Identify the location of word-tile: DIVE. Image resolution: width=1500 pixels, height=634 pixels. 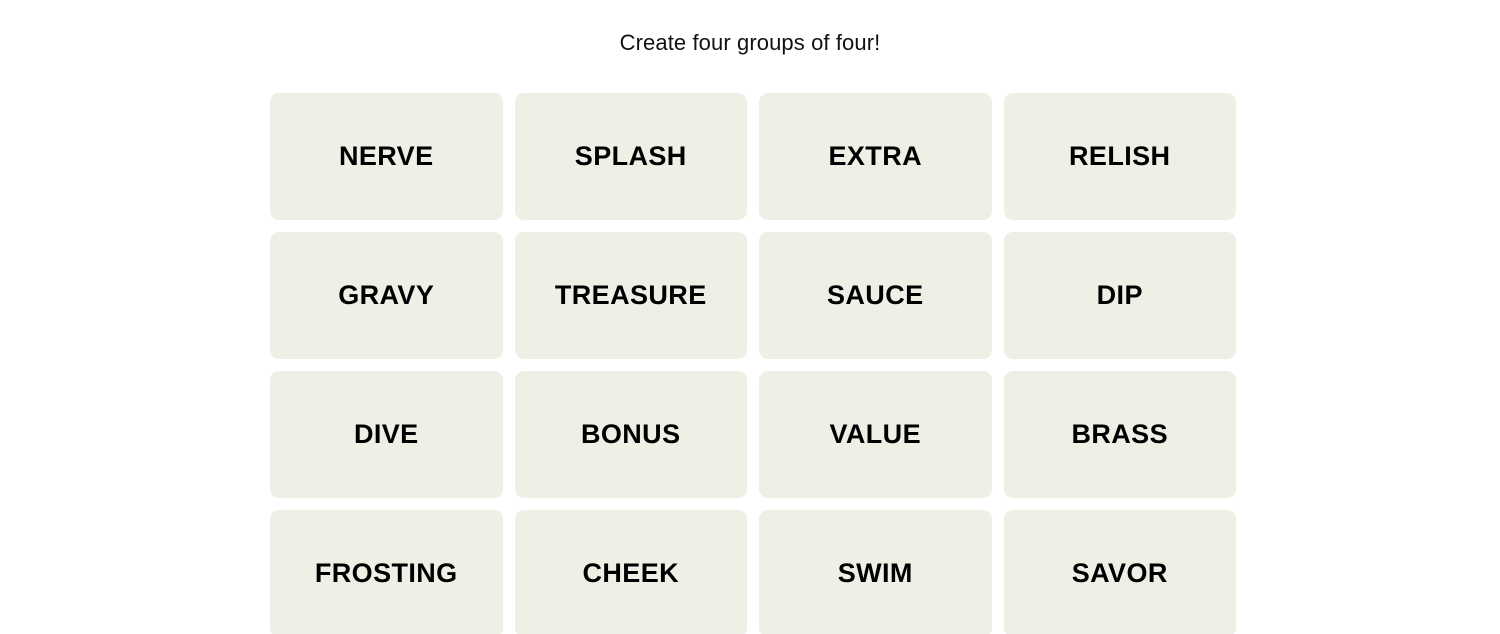
(386, 434).